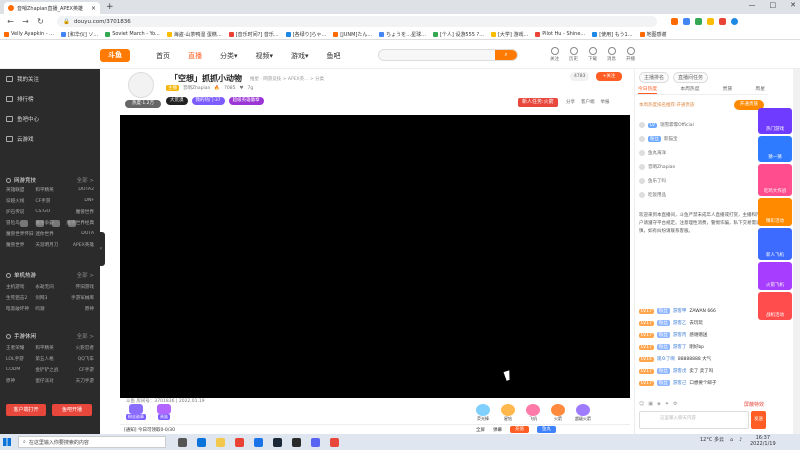 Image resolution: width=800 pixels, height=450 pixels. Describe the element at coordinates (497, 430) in the screenshot. I see `danmaku-button: 弹幕` at that location.